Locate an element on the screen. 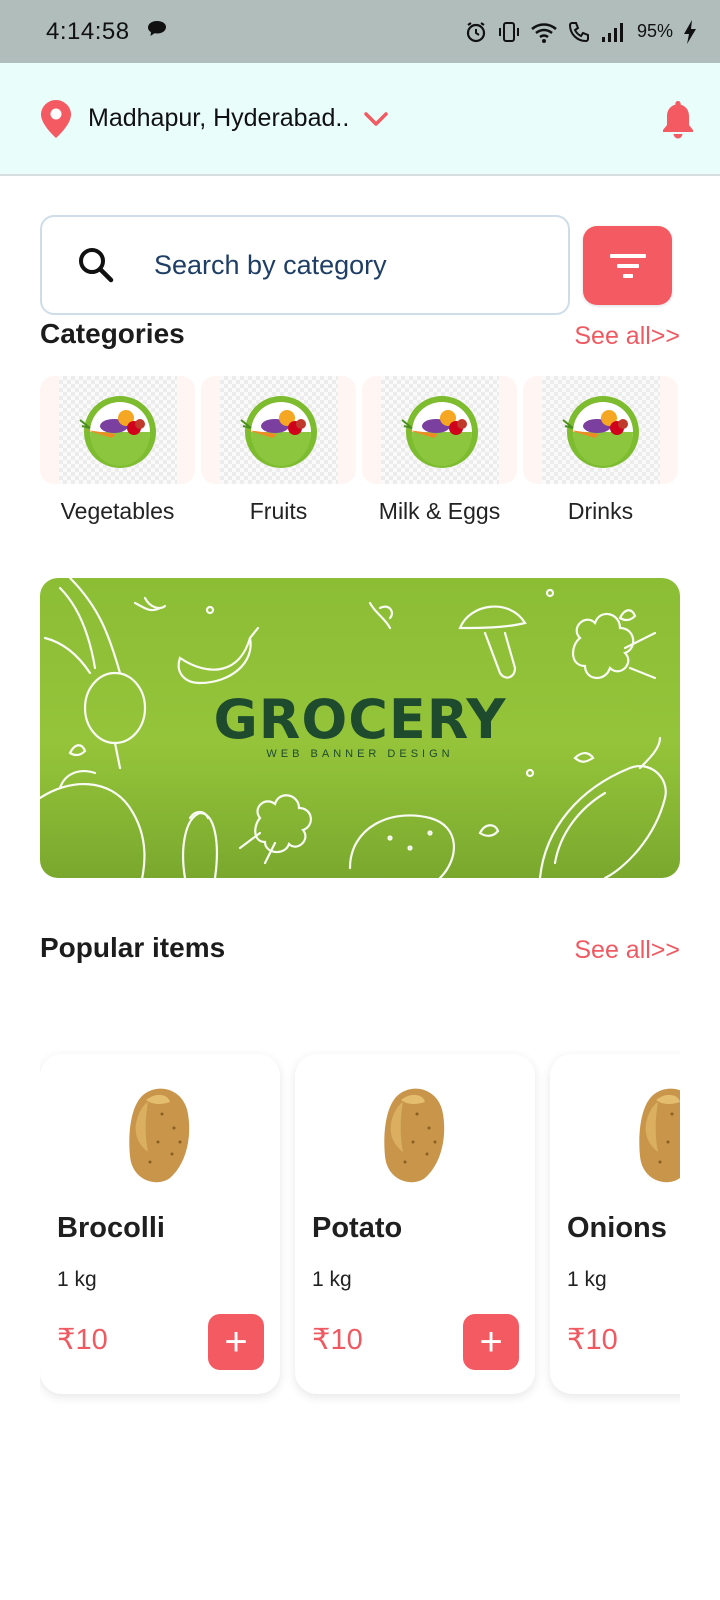  product-name: Potato is located at coordinates (357, 1228).